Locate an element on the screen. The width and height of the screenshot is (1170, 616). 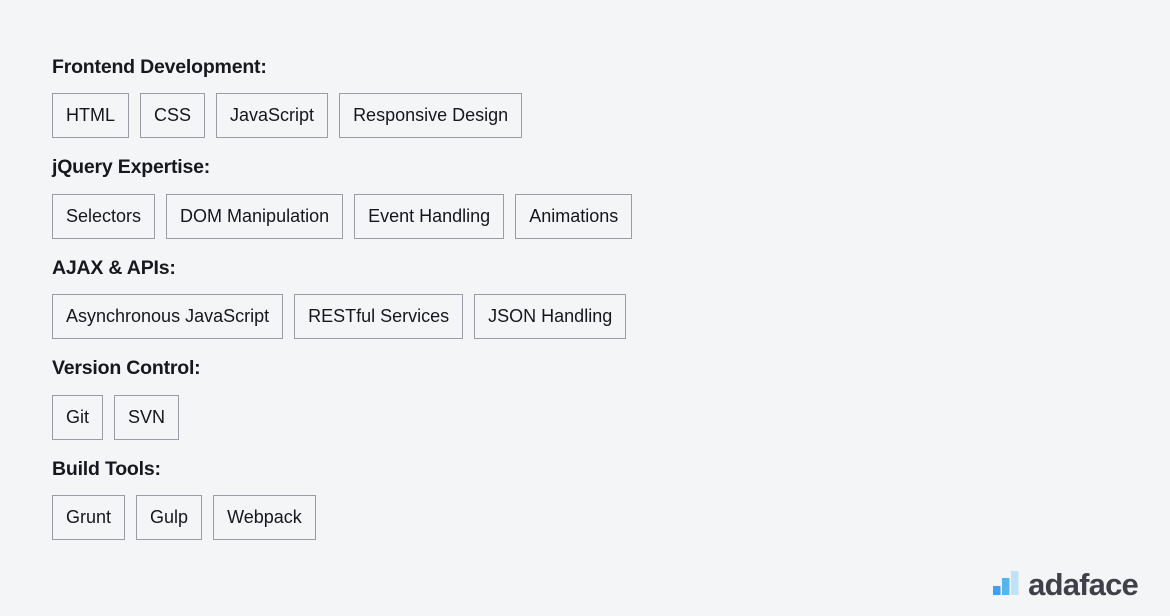
skill-tag: Asynchronous JavaScript is located at coordinates (168, 317).